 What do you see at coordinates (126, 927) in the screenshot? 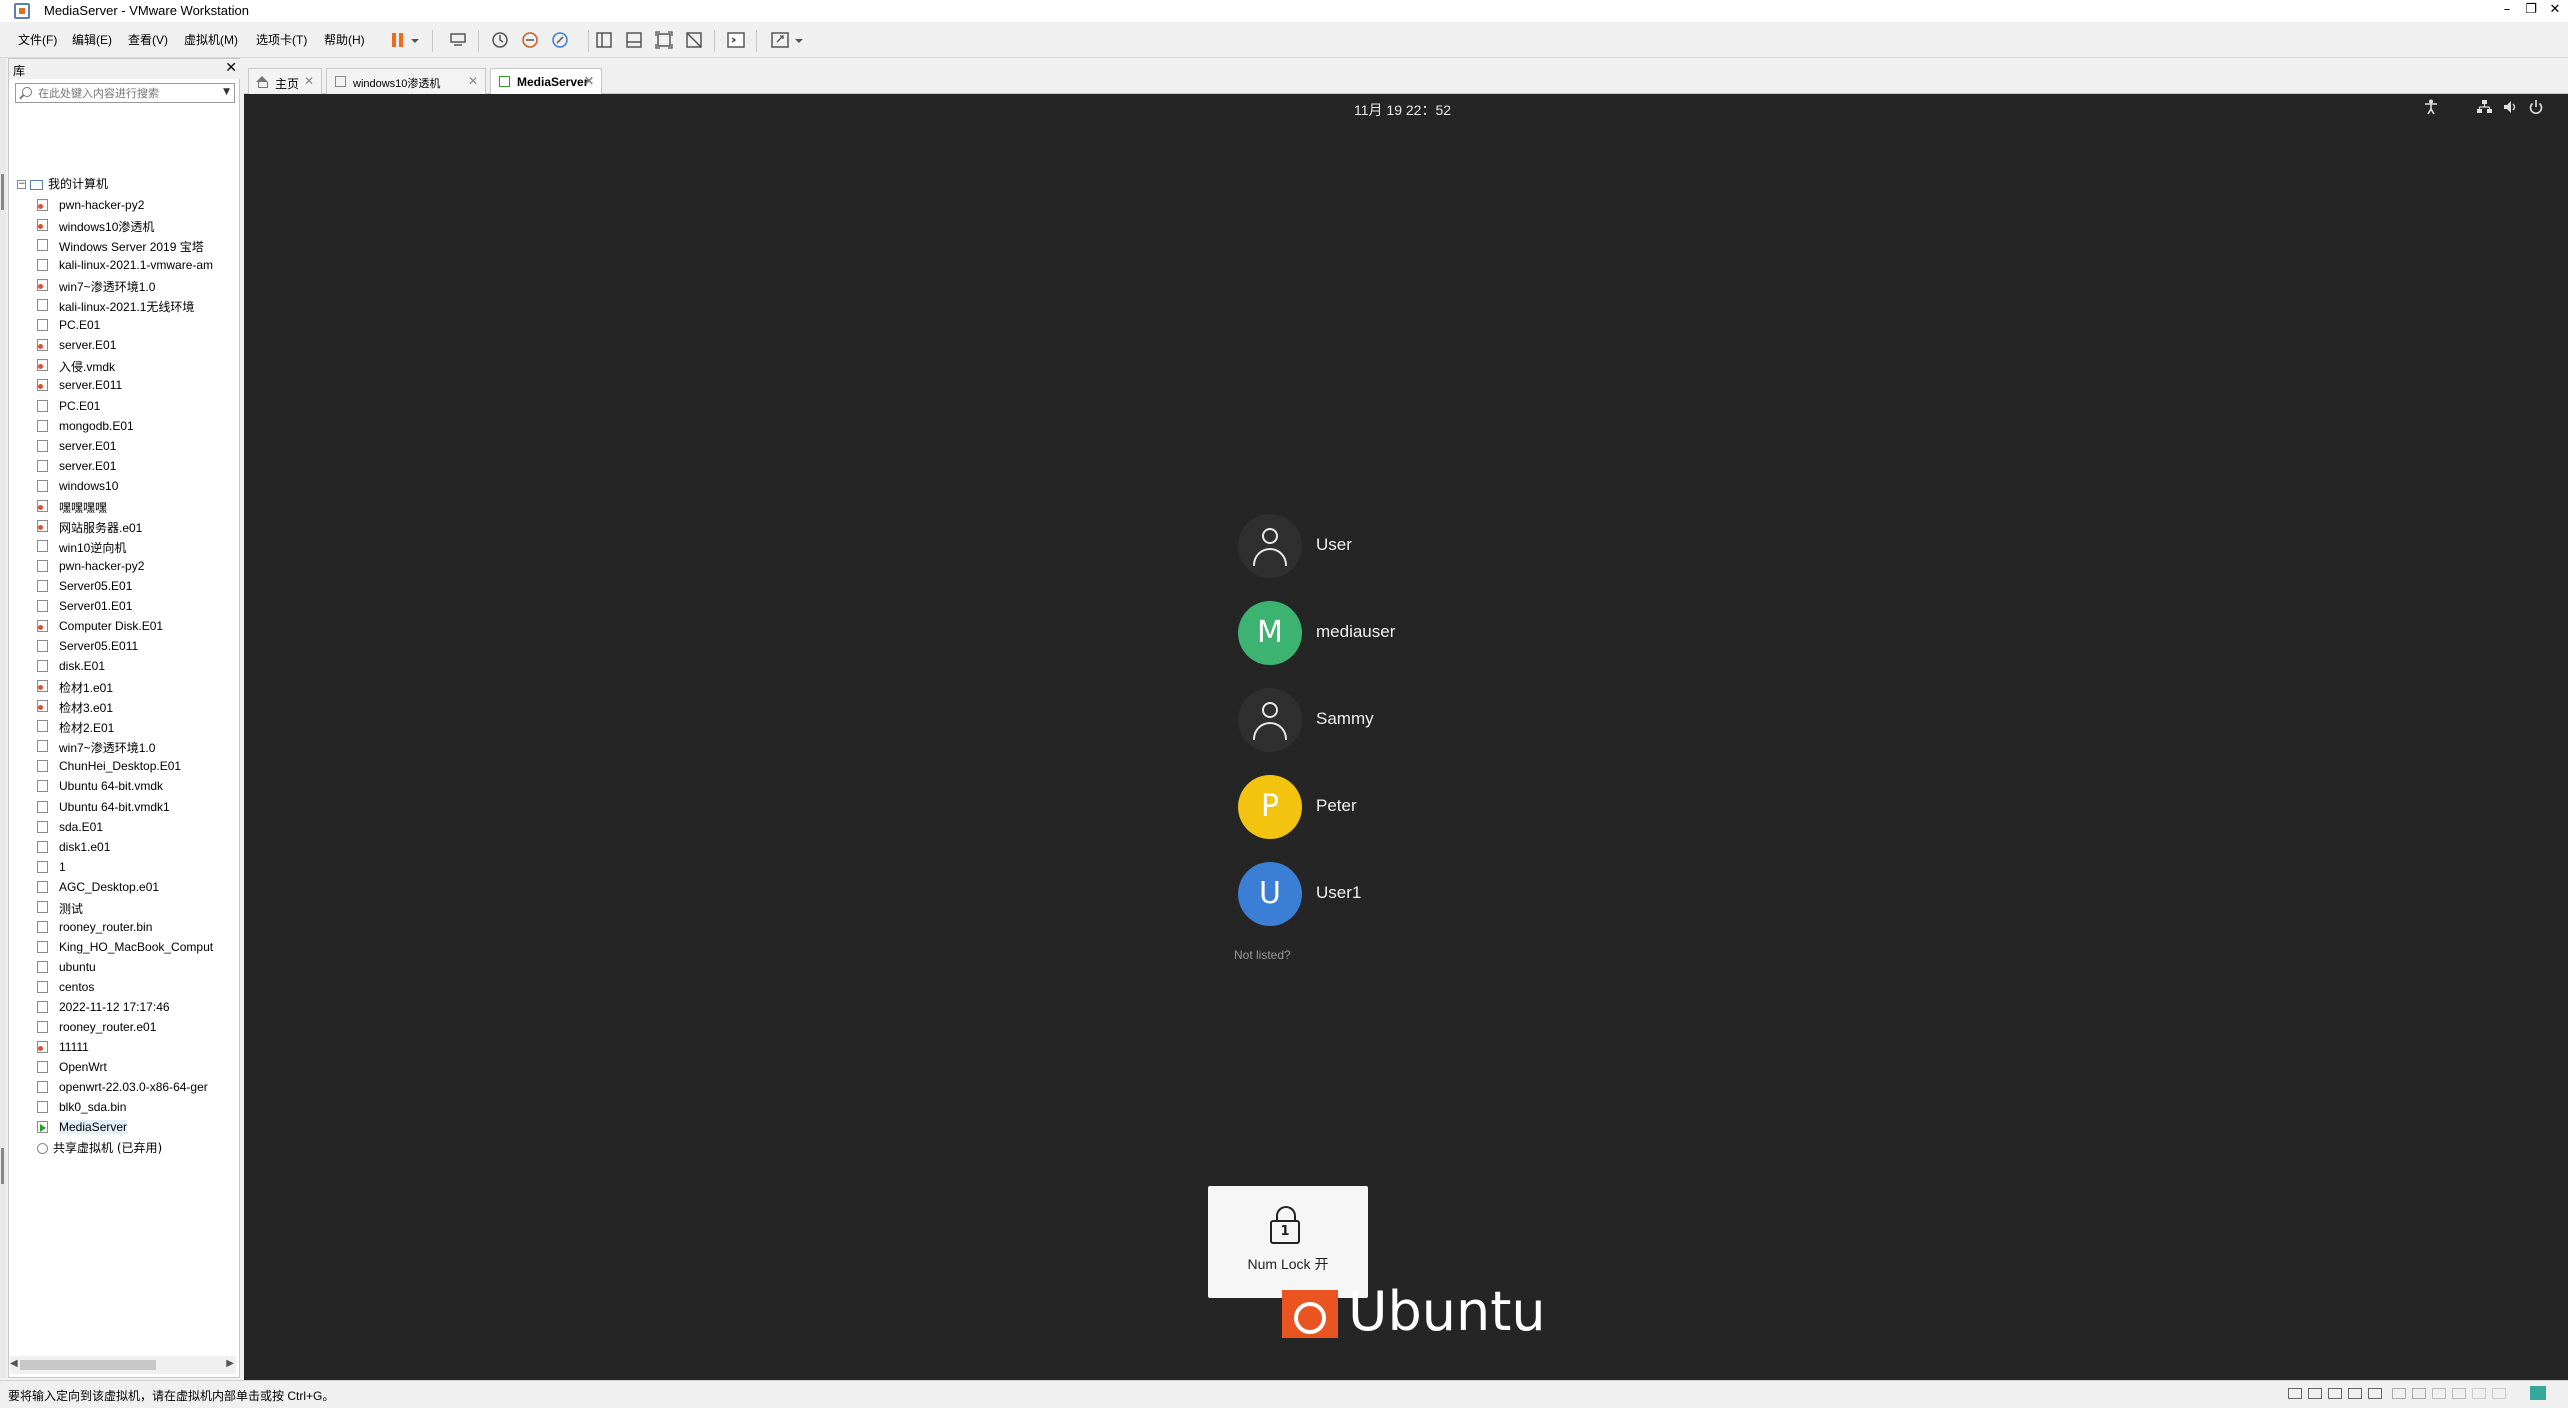
I see `vm-item: rooney_router.bin` at bounding box center [126, 927].